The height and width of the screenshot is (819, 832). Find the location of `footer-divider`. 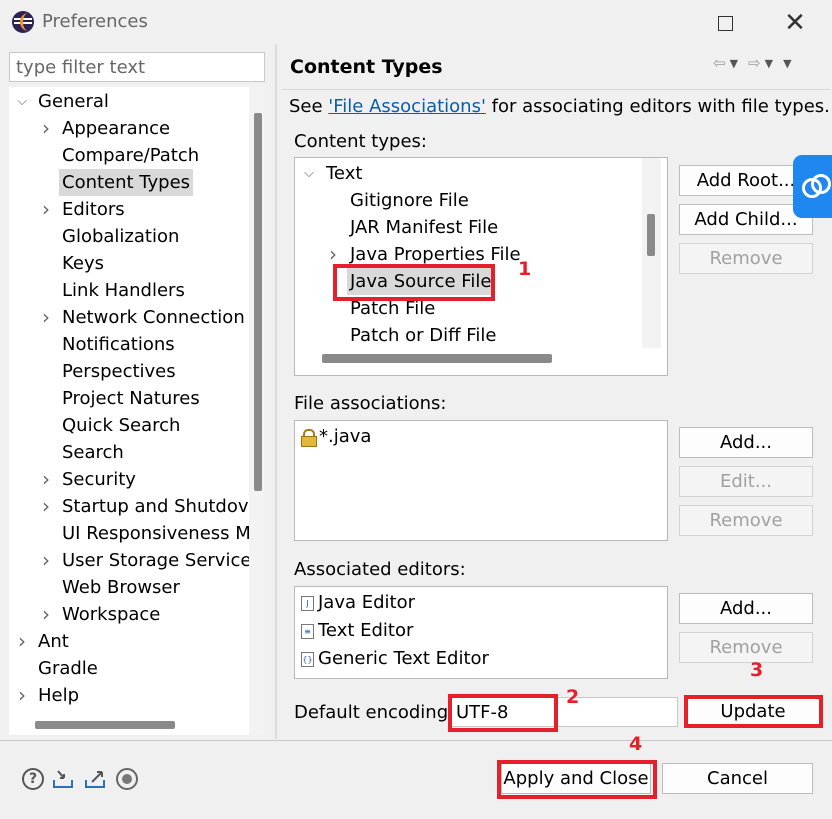

footer-divider is located at coordinates (416, 740).